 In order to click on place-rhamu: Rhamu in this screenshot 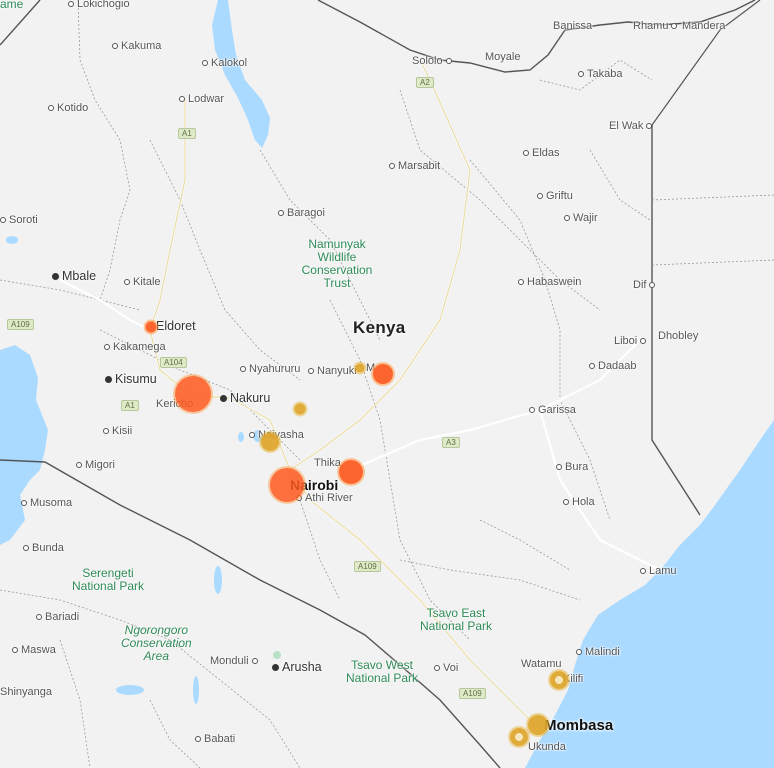, I will do `click(656, 26)`.